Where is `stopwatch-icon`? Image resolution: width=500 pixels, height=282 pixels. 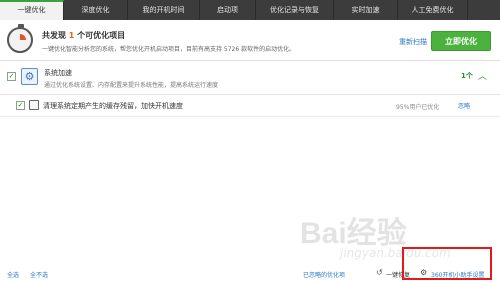 stopwatch-icon is located at coordinates (20, 38).